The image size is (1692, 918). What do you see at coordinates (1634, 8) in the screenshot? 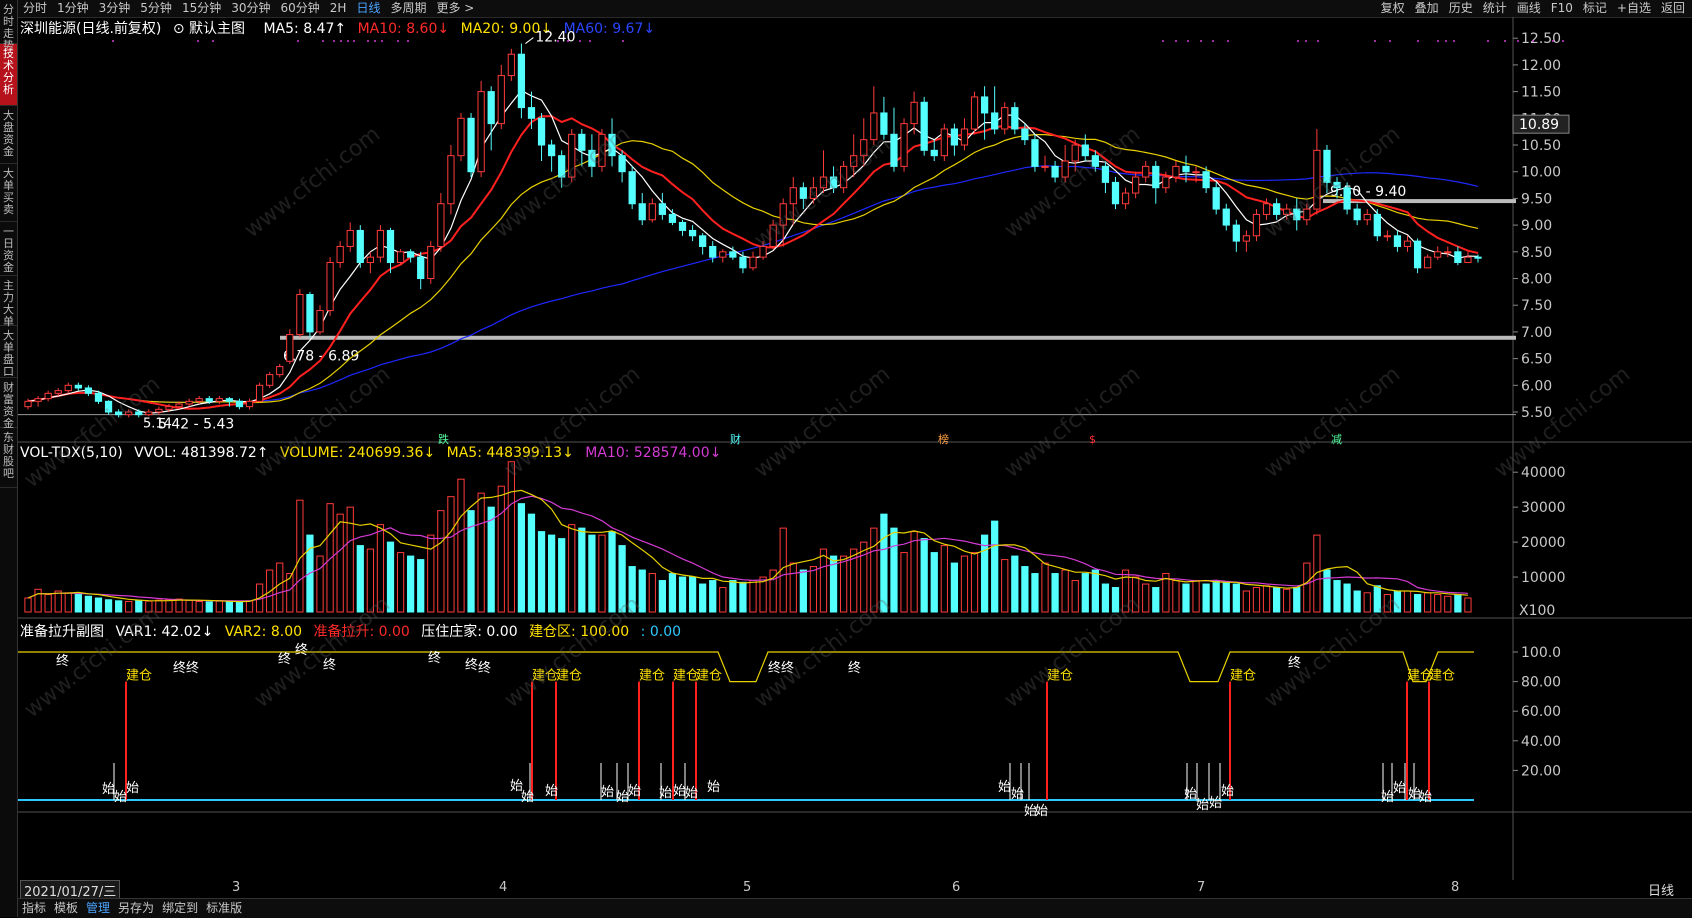
I see `toolbar-button-7: +自选` at bounding box center [1634, 8].